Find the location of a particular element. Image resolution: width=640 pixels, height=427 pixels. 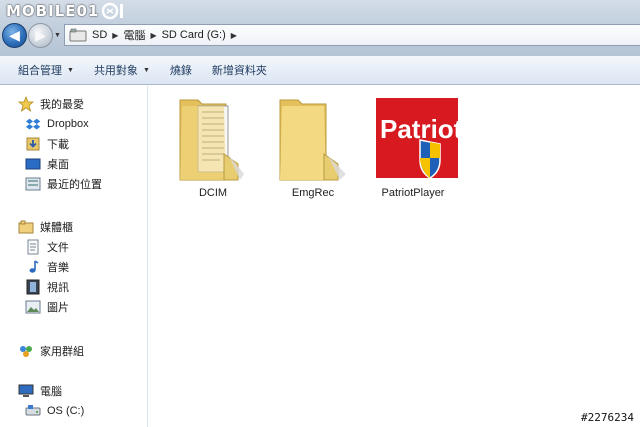

computer-icon is located at coordinates (26, 390).